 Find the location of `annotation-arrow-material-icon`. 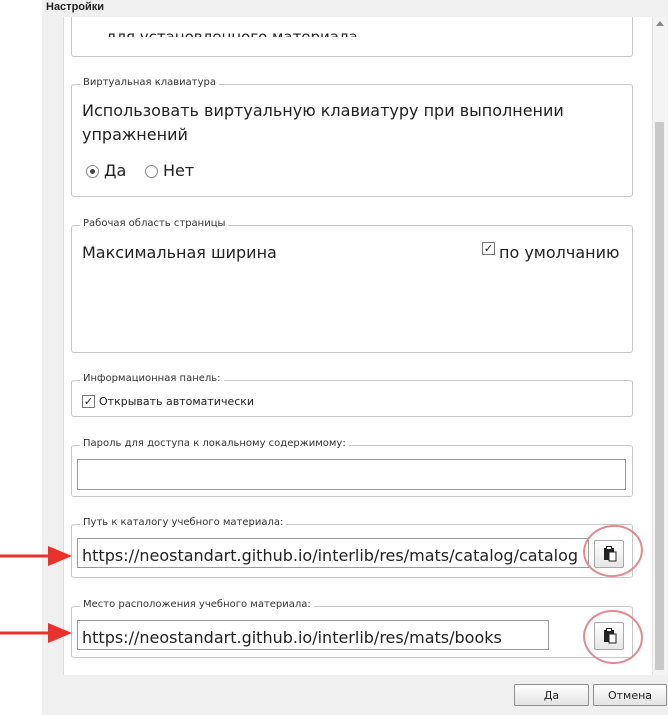

annotation-arrow-material-icon is located at coordinates (36, 633).